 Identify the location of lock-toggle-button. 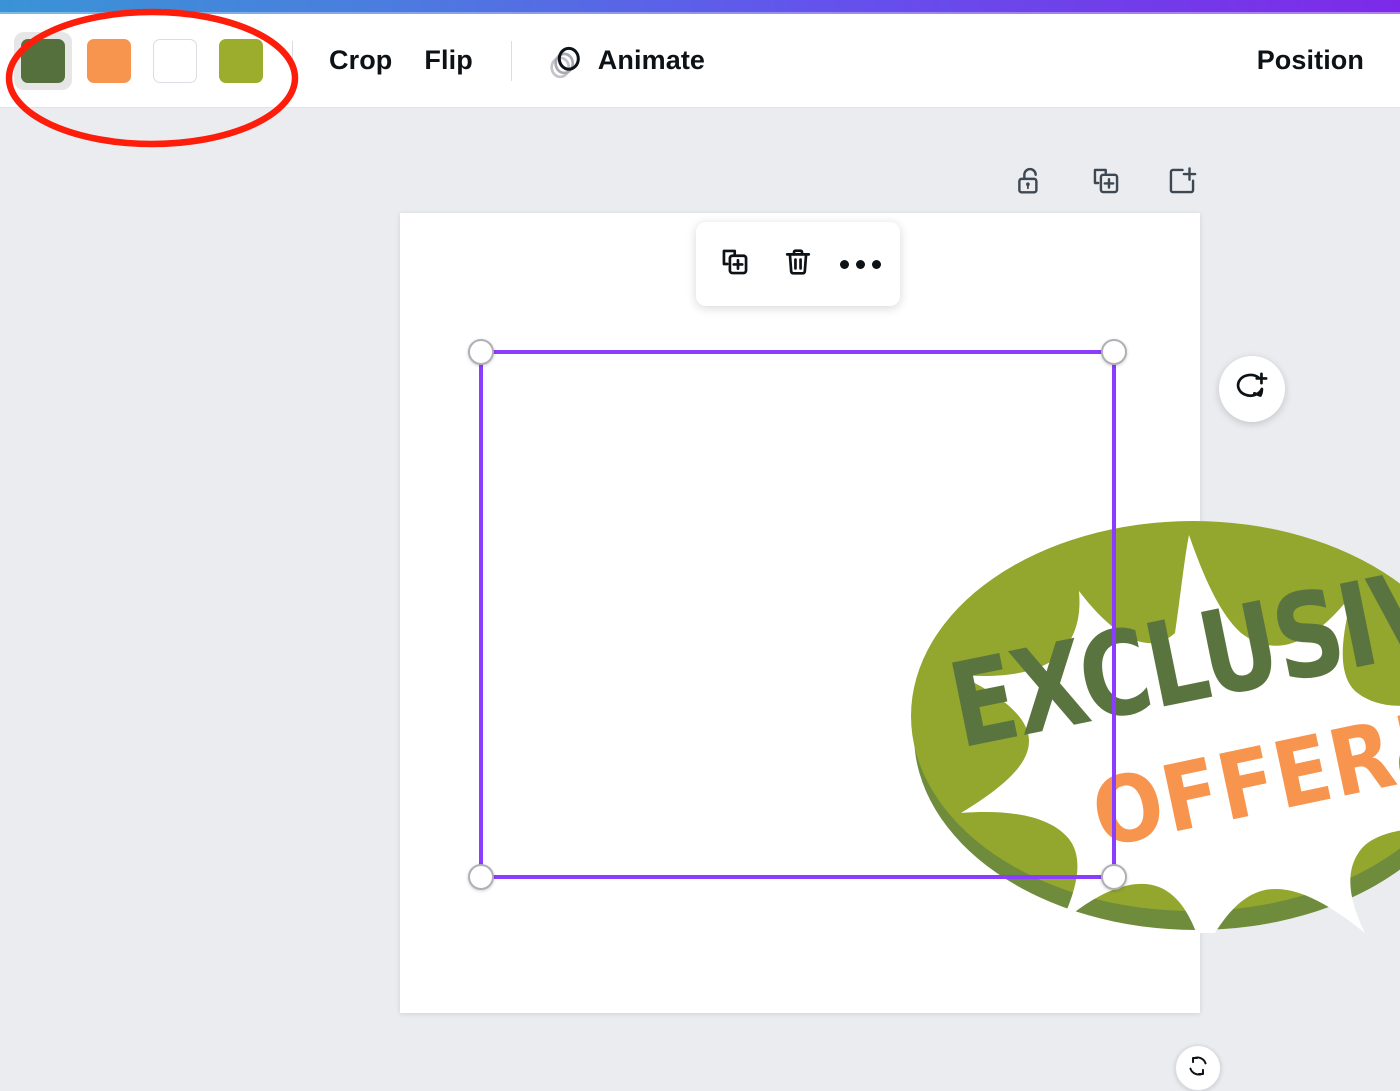
(1030, 181).